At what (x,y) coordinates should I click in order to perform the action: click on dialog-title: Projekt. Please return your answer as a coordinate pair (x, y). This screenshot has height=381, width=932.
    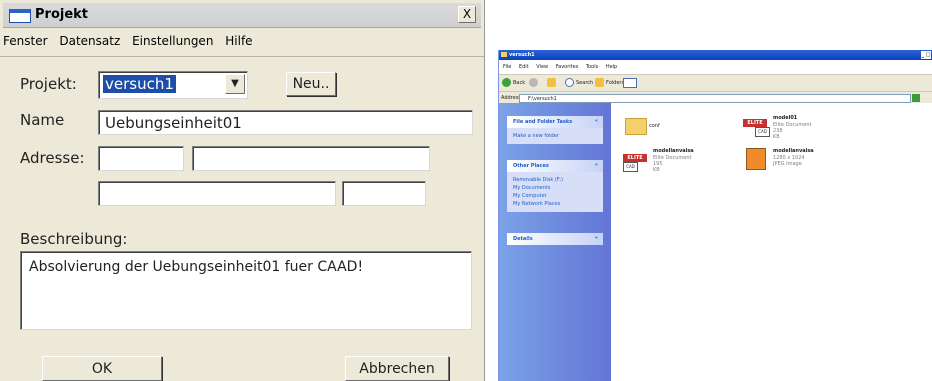
    Looking at the image, I should click on (62, 14).